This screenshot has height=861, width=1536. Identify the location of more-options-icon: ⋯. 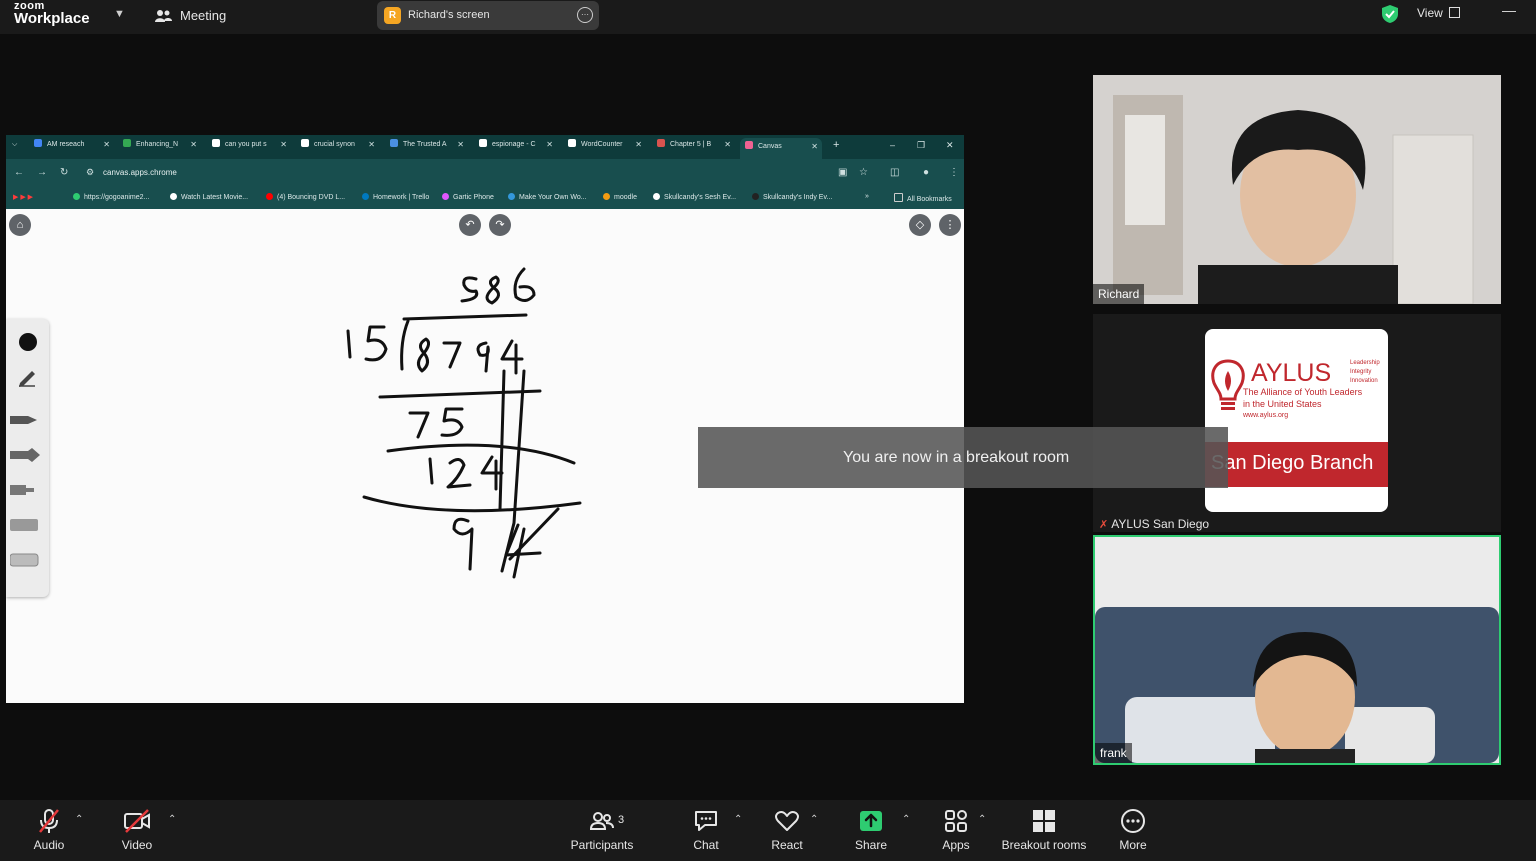
(585, 15).